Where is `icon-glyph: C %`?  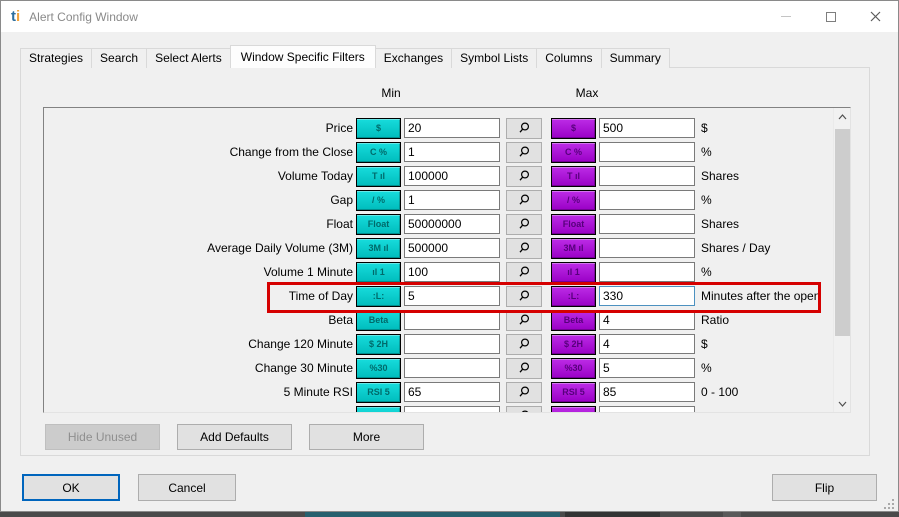
icon-glyph: C % is located at coordinates (378, 152).